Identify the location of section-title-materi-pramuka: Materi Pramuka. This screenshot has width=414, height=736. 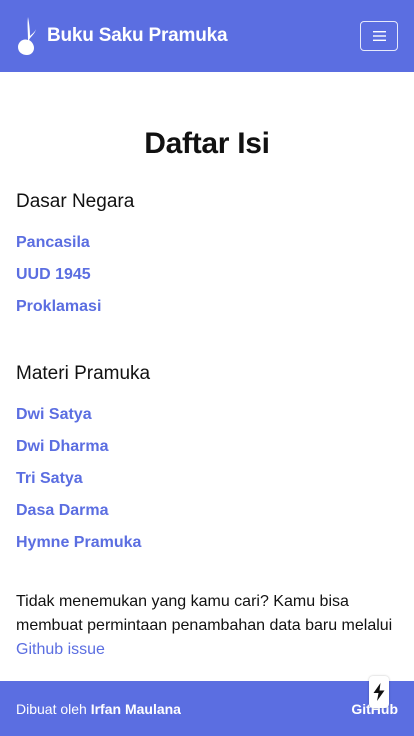
(83, 373).